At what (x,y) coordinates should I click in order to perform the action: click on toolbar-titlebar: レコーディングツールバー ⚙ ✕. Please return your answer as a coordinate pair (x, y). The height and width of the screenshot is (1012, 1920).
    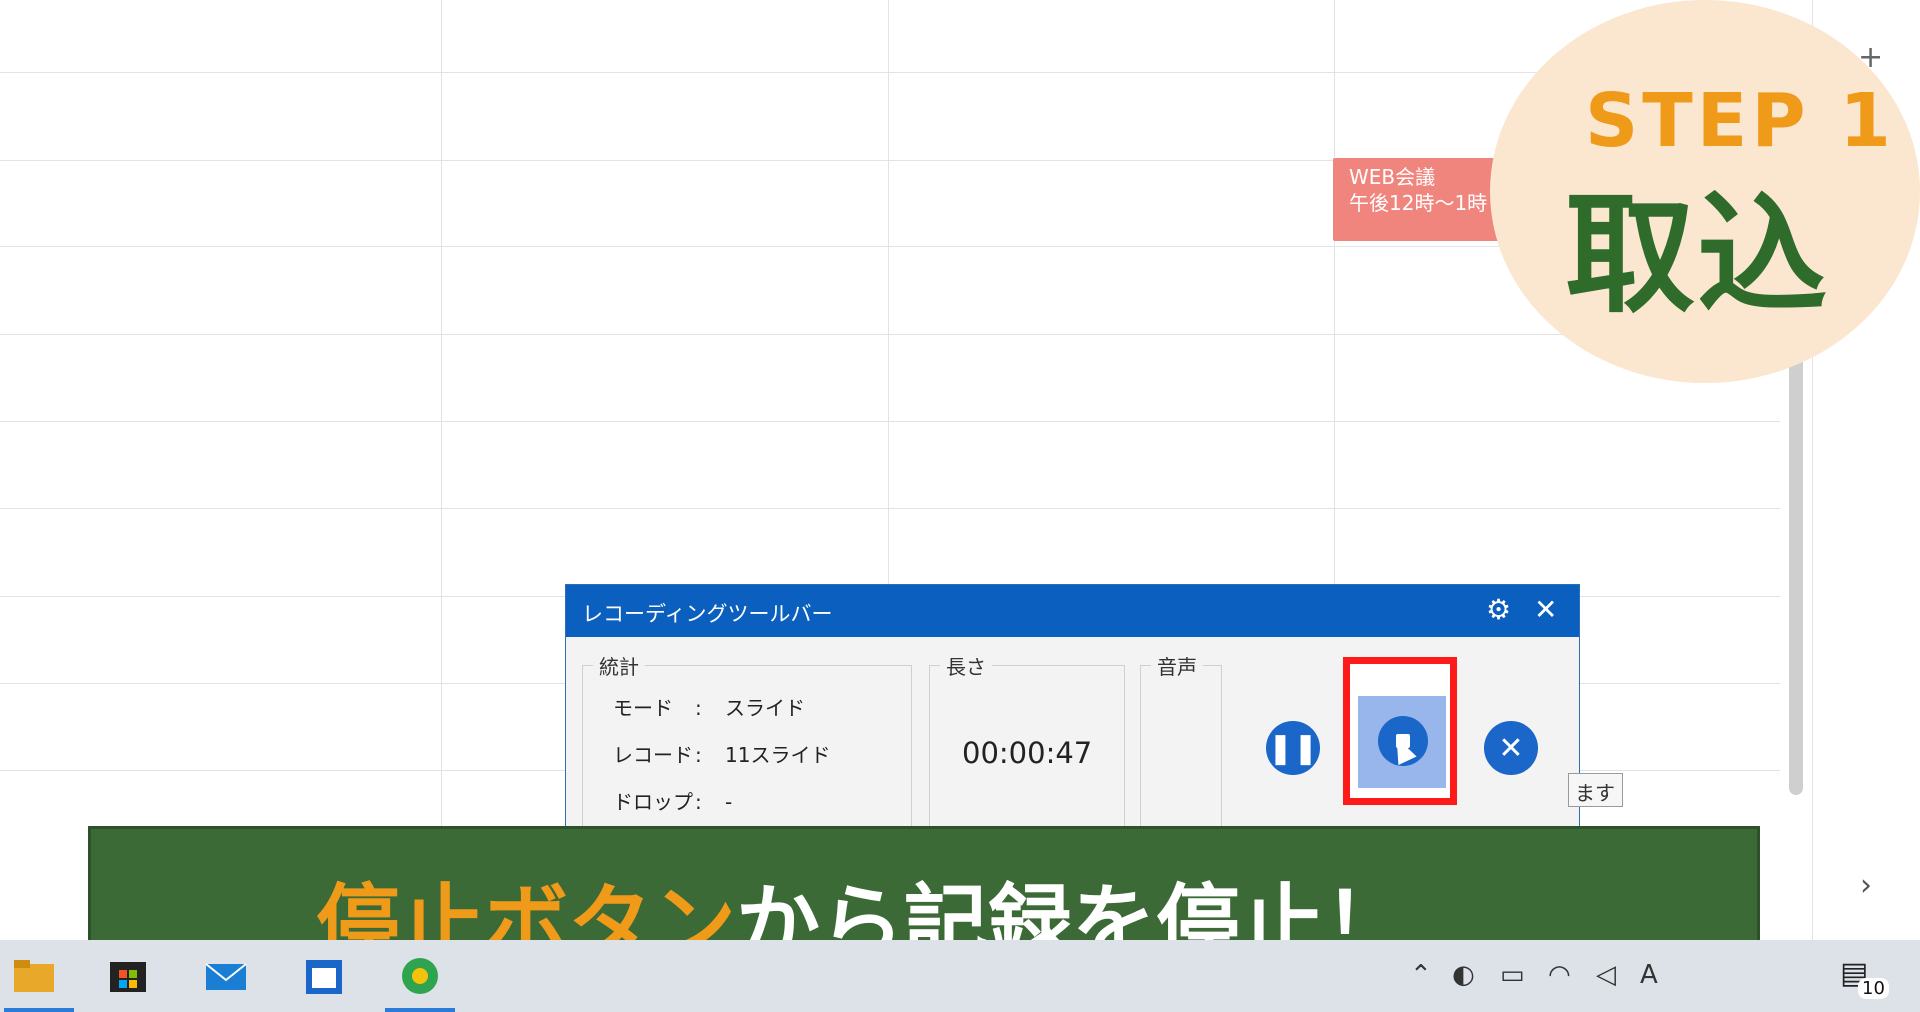
    Looking at the image, I should click on (1072, 611).